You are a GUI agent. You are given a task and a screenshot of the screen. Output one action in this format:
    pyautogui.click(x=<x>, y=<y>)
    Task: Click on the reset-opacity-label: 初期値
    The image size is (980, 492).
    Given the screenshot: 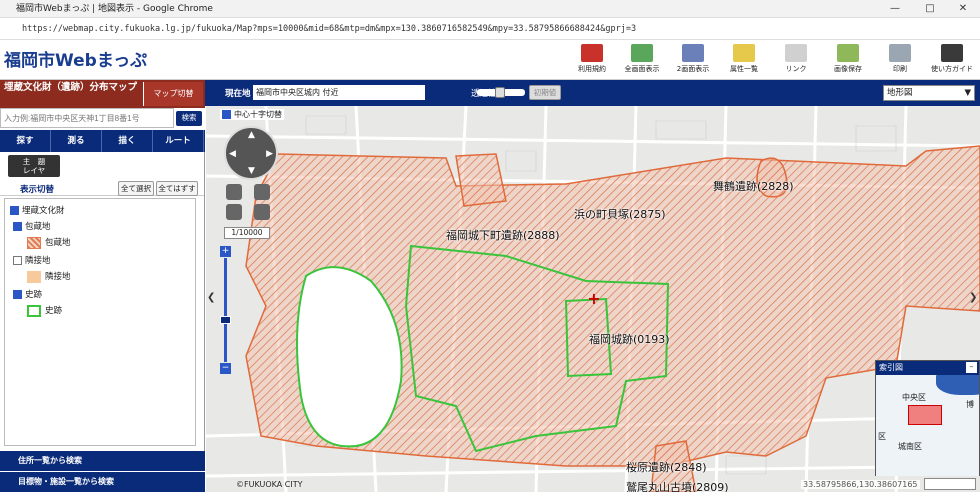 What is the action you would take?
    pyautogui.click(x=545, y=92)
    